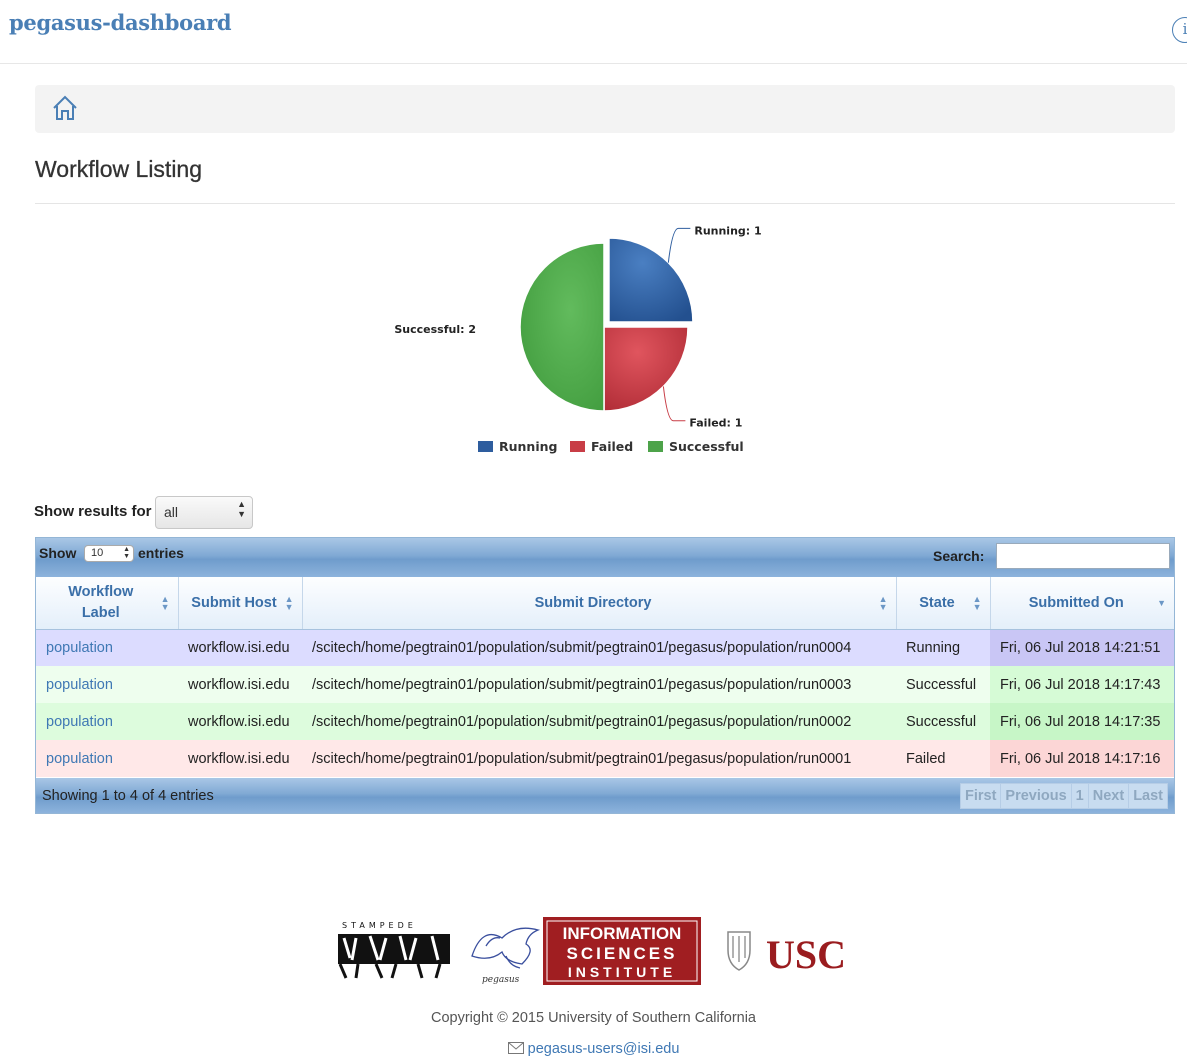 Image resolution: width=1187 pixels, height=1060 pixels. I want to click on sort-desc-icon: ▼, so click(1161, 603).